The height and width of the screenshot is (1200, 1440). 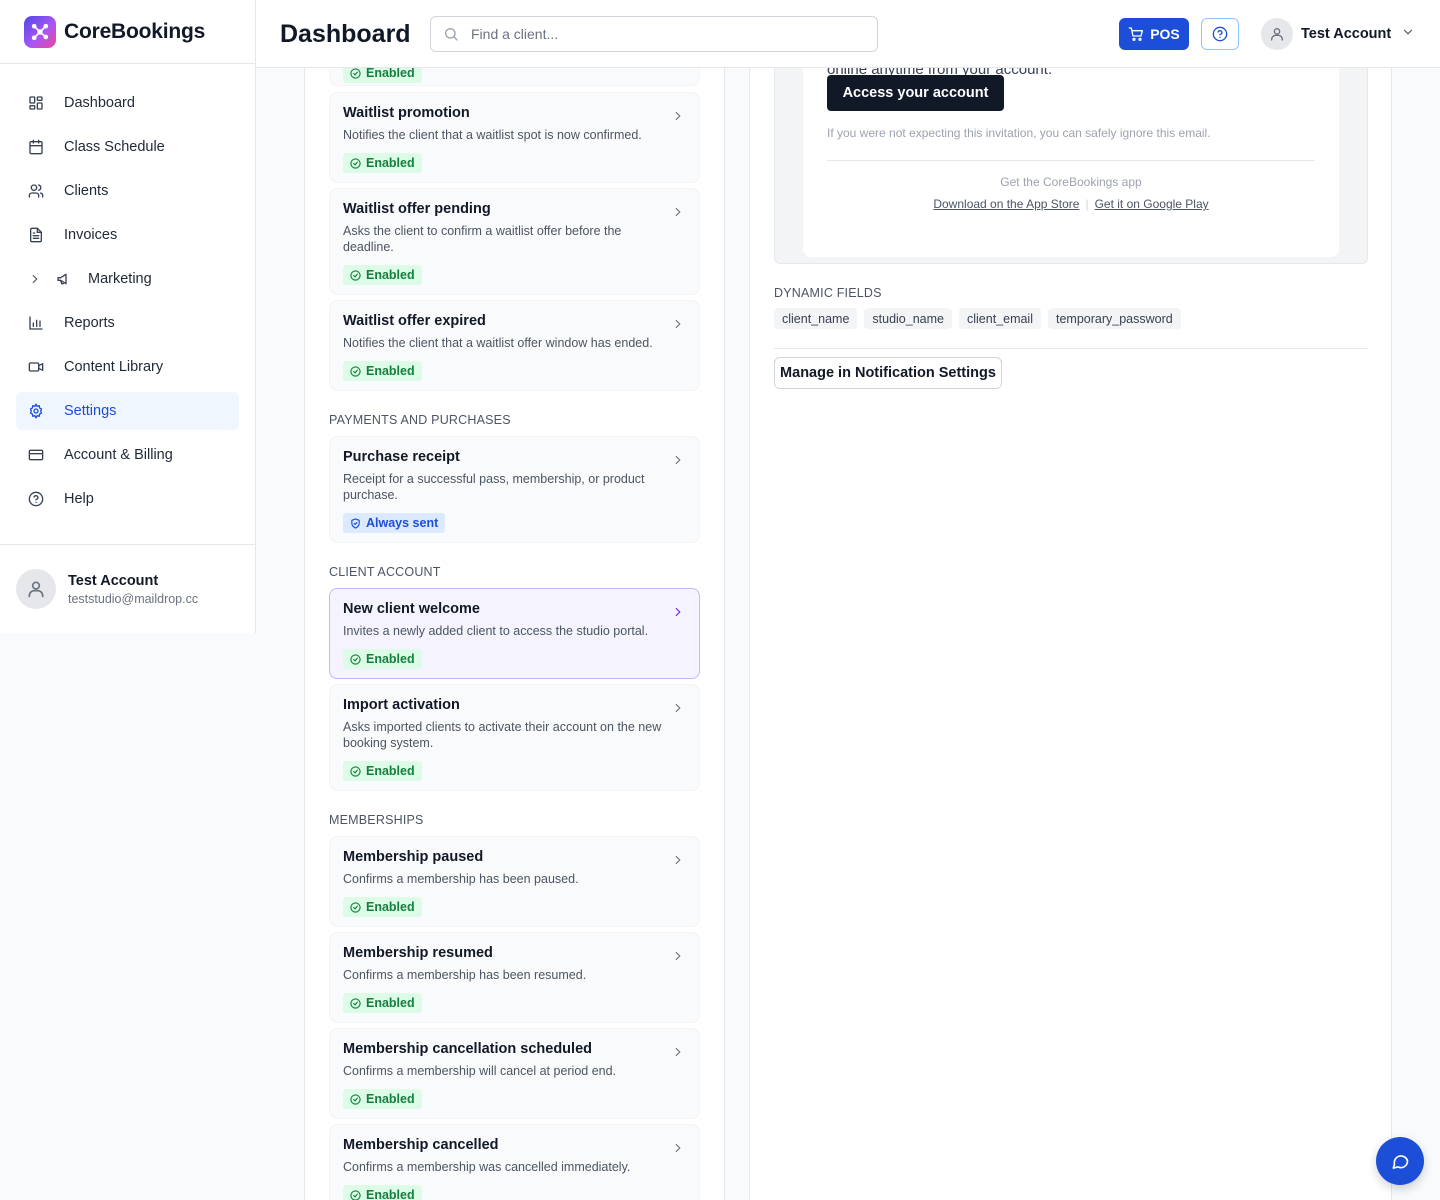 What do you see at coordinates (915, 93) in the screenshot?
I see `access-account-button: Access your account` at bounding box center [915, 93].